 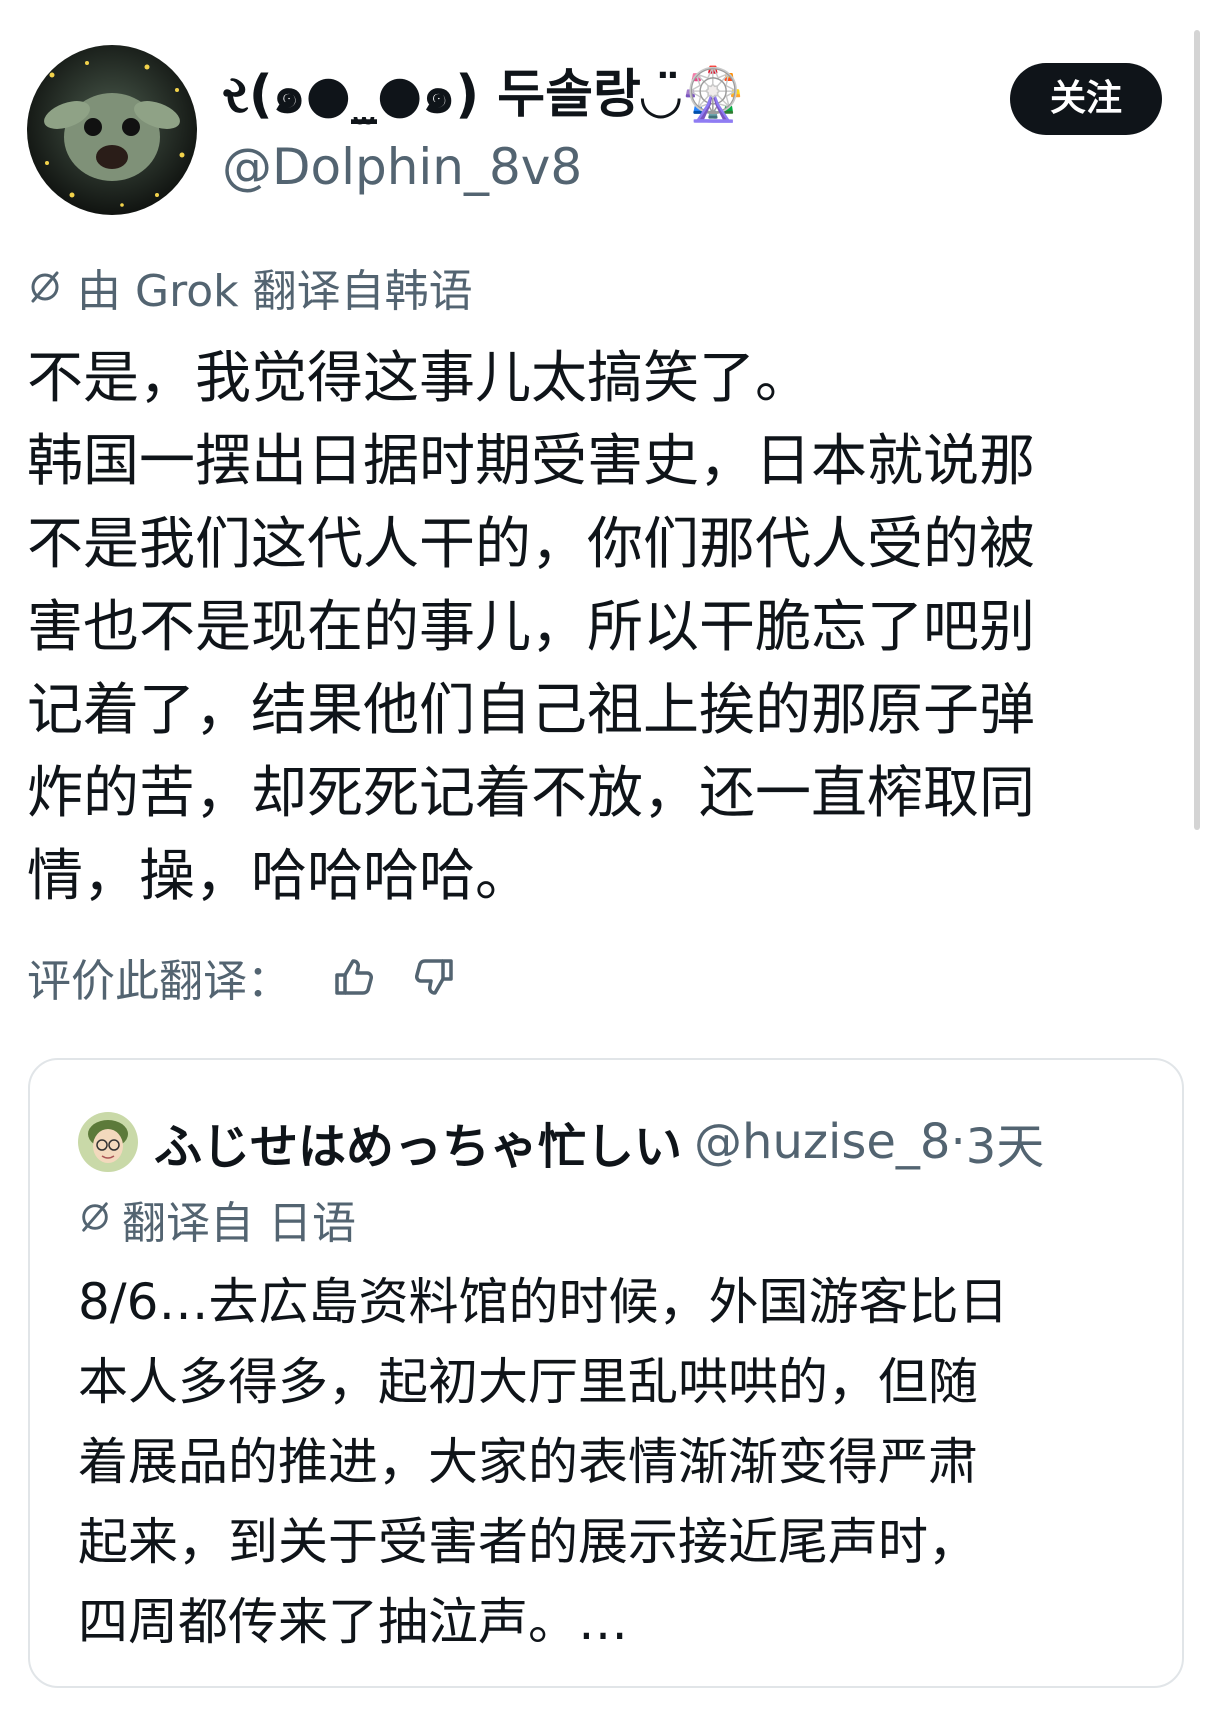 I want to click on author-display-name: ર(๑●_̫●๑) 두솔랑◡̈🎡, so click(x=484, y=95).